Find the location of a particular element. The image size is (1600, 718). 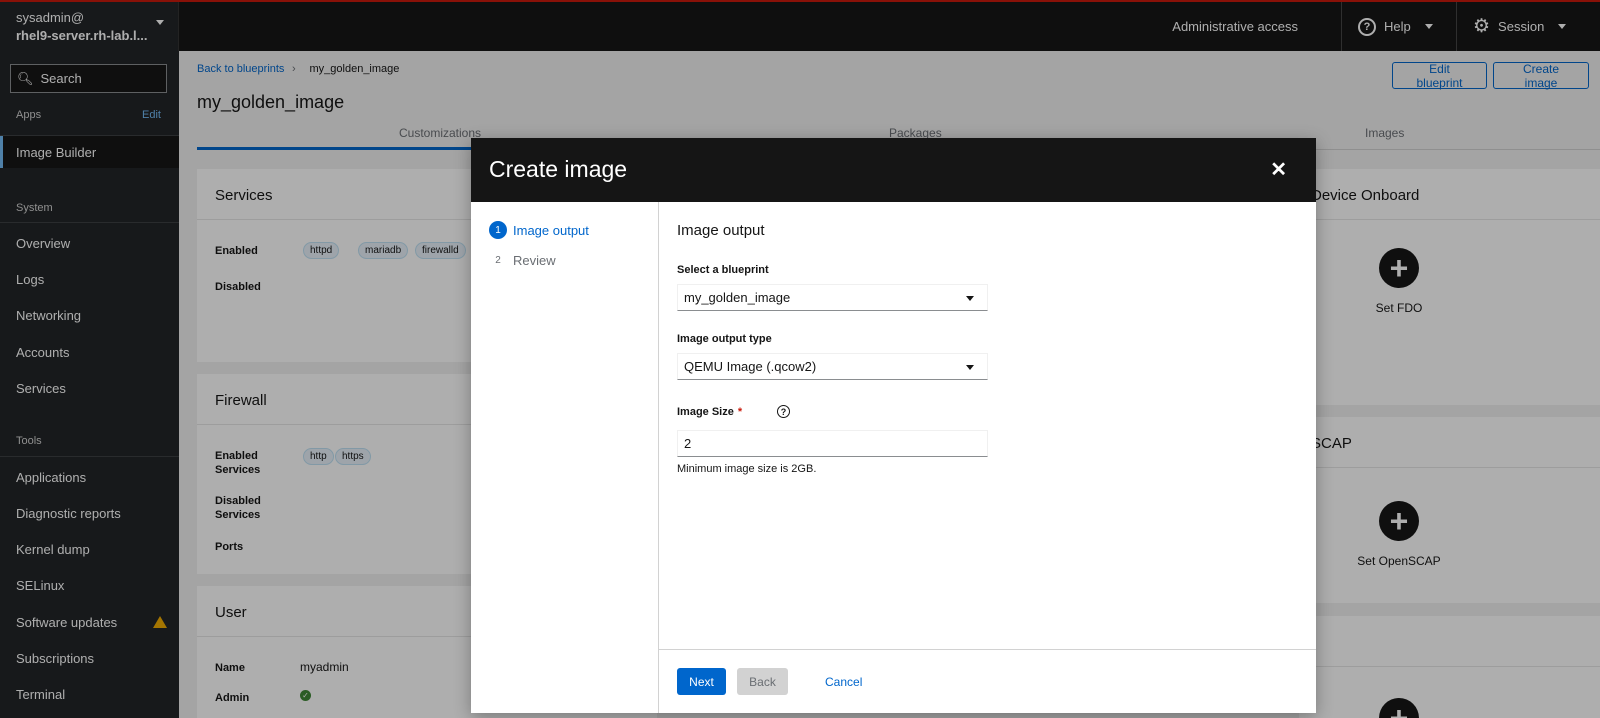

help-icon: ? is located at coordinates (783, 411).